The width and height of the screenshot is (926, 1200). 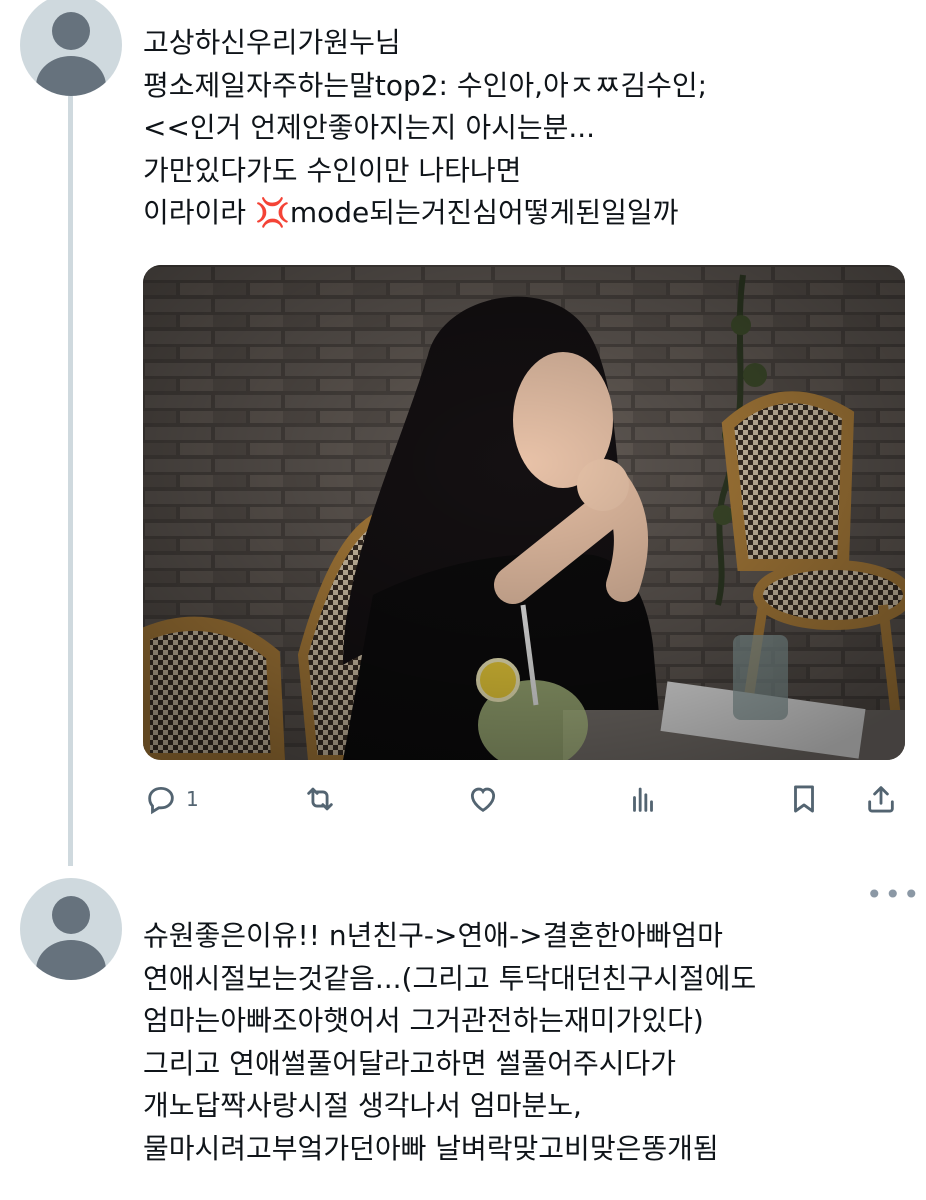 I want to click on share-button, so click(x=881, y=799).